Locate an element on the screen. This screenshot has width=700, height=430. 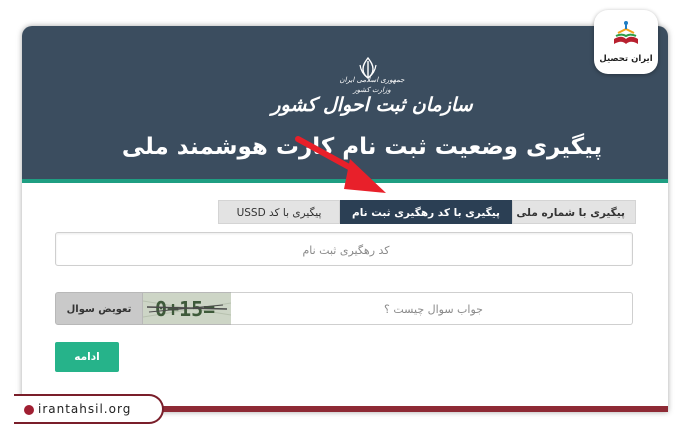
captcha-answer-field is located at coordinates (433, 309).